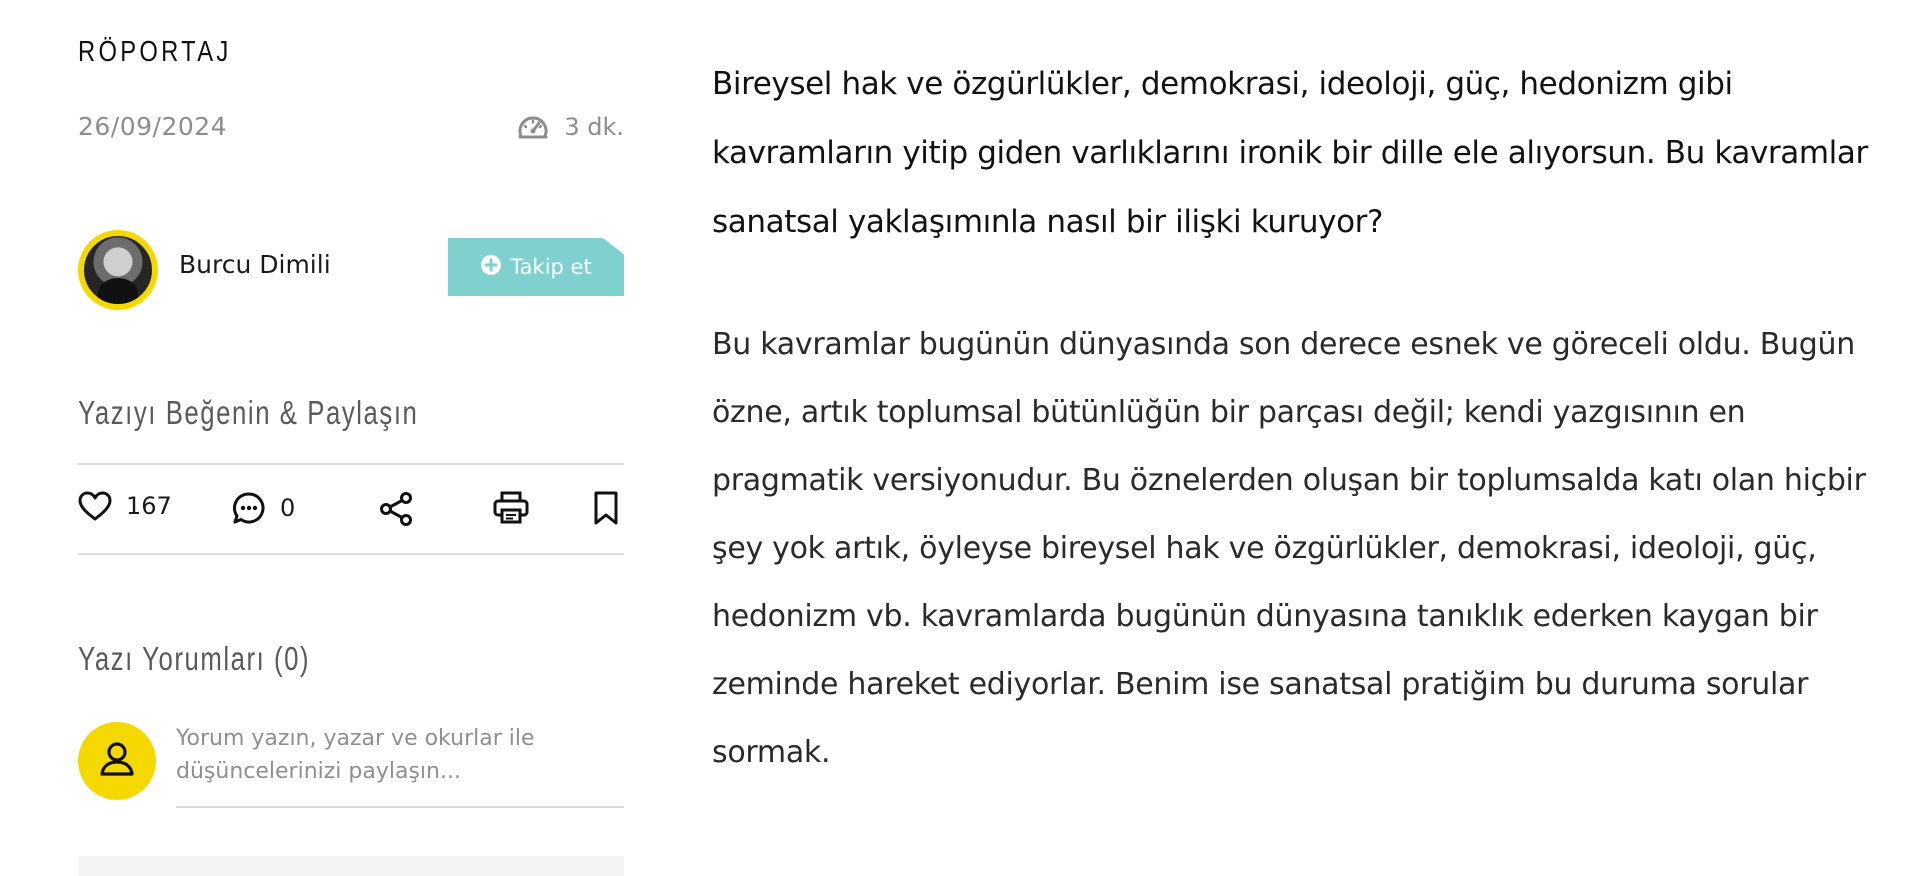  Describe the element at coordinates (248, 412) in the screenshot. I see `like-share-title: Yazıyı Beğenin & Paylaşın` at that location.